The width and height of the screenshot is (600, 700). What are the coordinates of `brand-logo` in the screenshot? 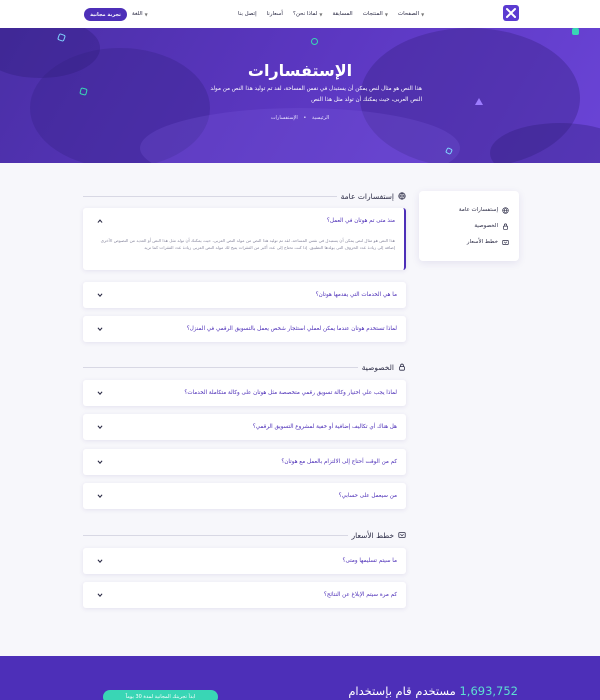 It's located at (511, 13).